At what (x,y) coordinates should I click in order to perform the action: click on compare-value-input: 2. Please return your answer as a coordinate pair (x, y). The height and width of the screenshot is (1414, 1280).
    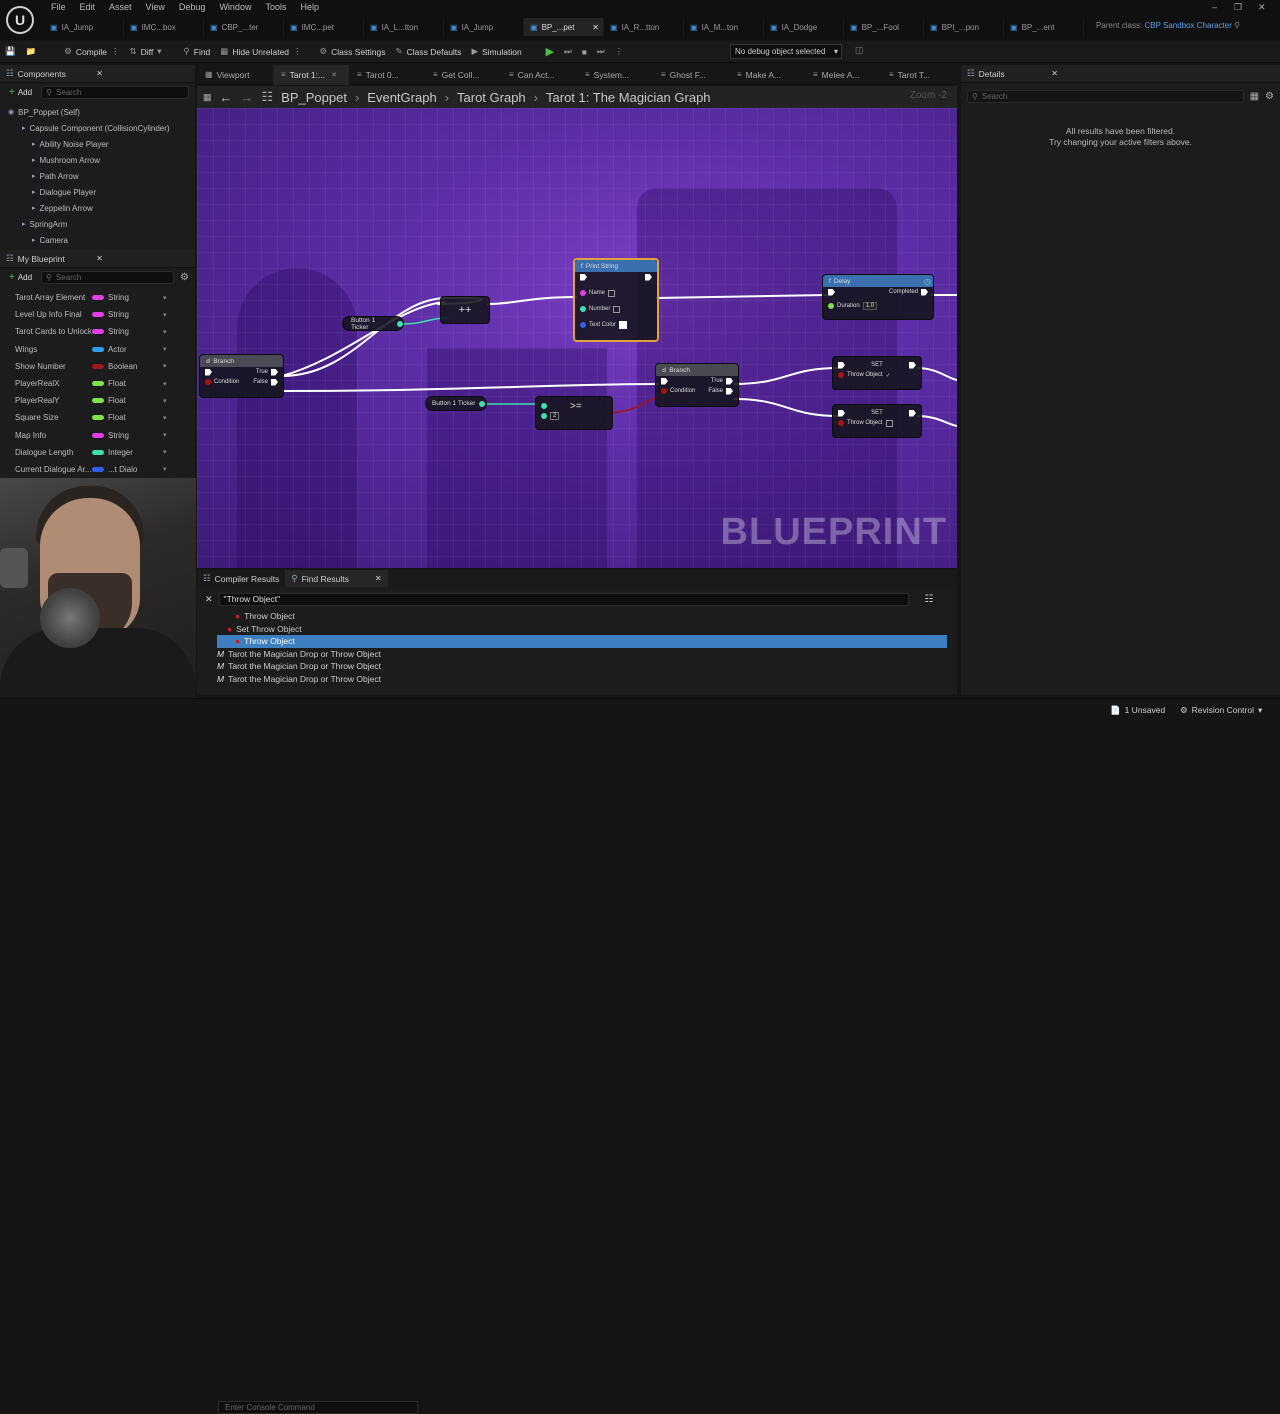
    Looking at the image, I should click on (555, 416).